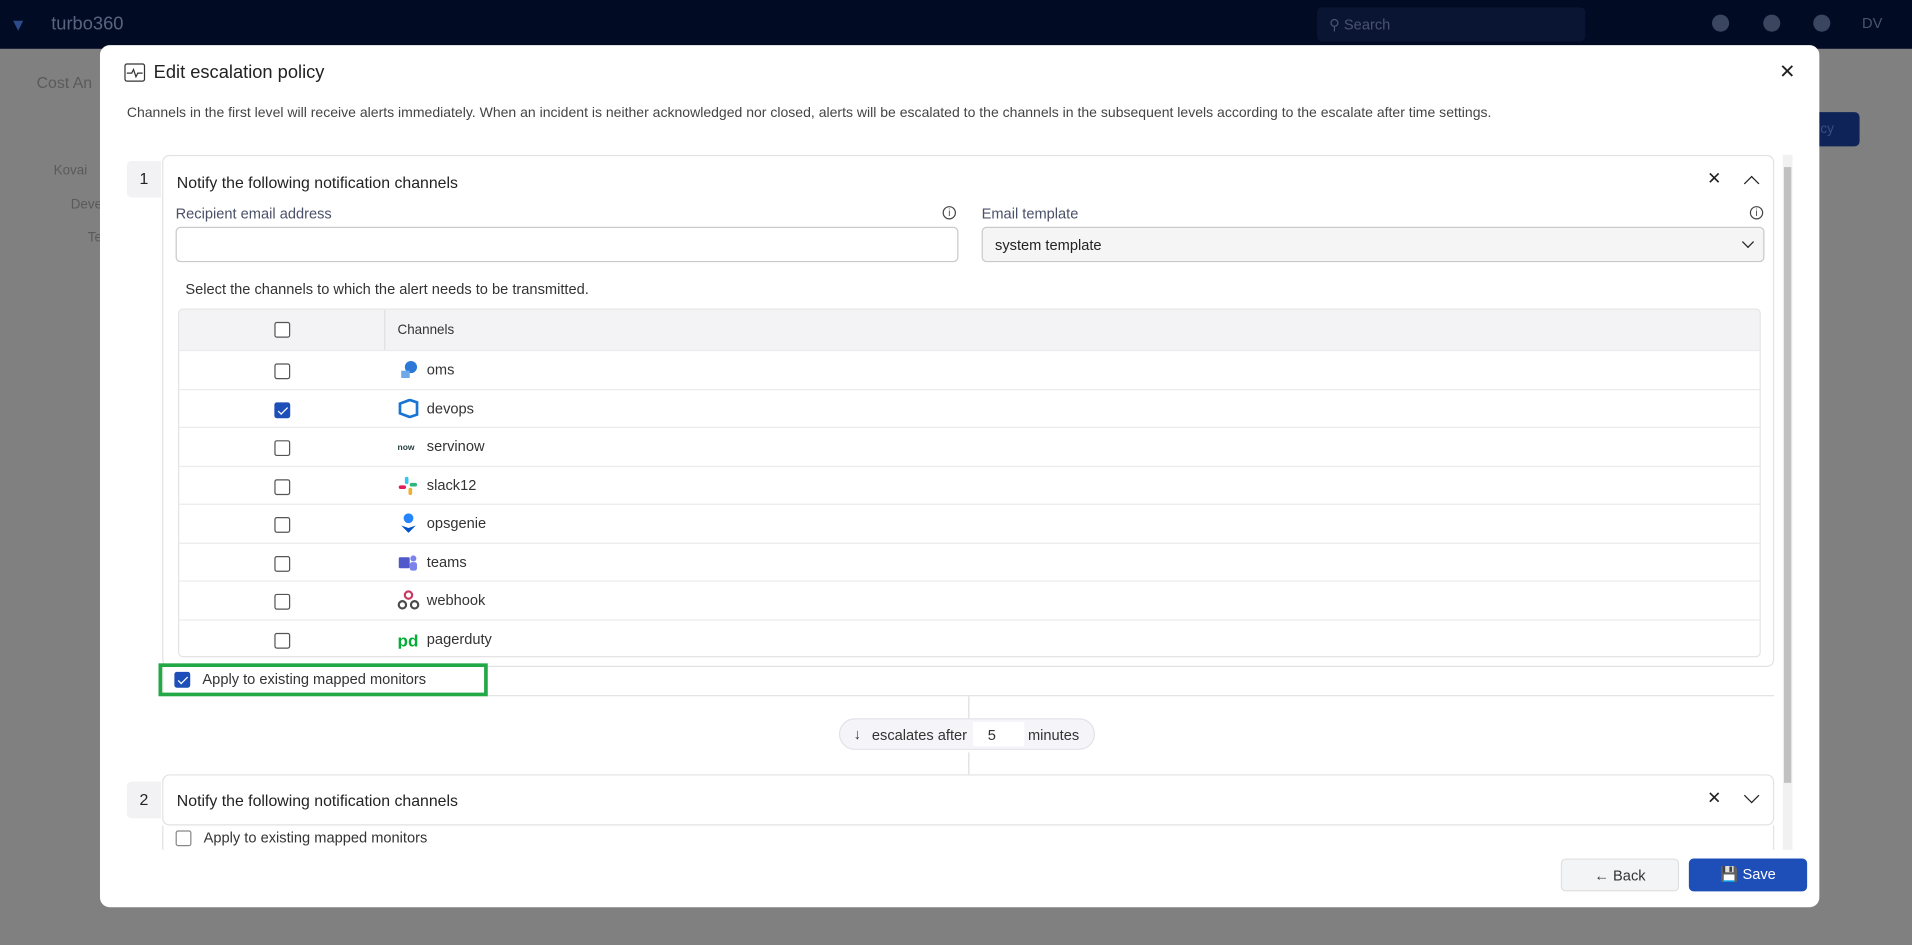 The width and height of the screenshot is (1912, 945). I want to click on svg-text: pd, so click(408, 639).